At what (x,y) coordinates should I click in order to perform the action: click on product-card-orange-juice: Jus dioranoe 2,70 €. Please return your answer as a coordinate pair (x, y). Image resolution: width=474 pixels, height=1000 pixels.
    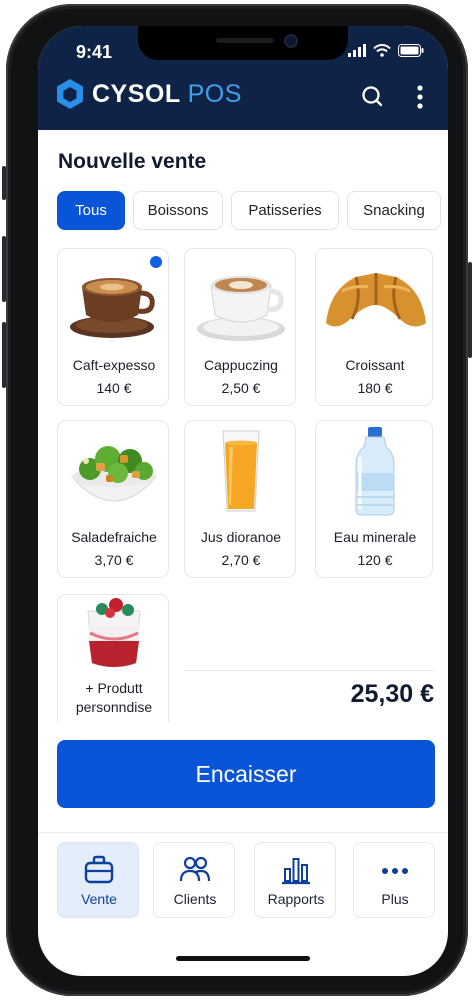
    Looking at the image, I should click on (240, 499).